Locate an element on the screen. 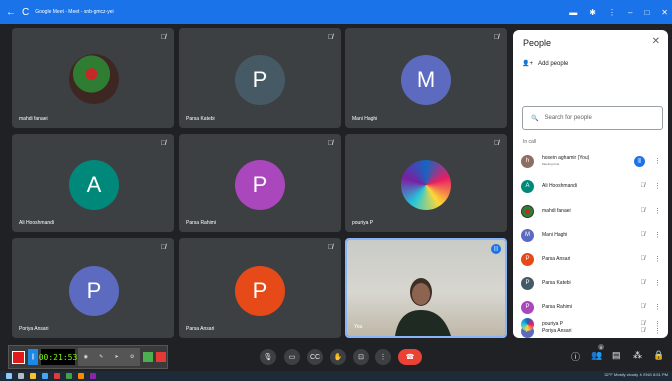 This screenshot has height=381, width=672. avatar is located at coordinates (527, 211).